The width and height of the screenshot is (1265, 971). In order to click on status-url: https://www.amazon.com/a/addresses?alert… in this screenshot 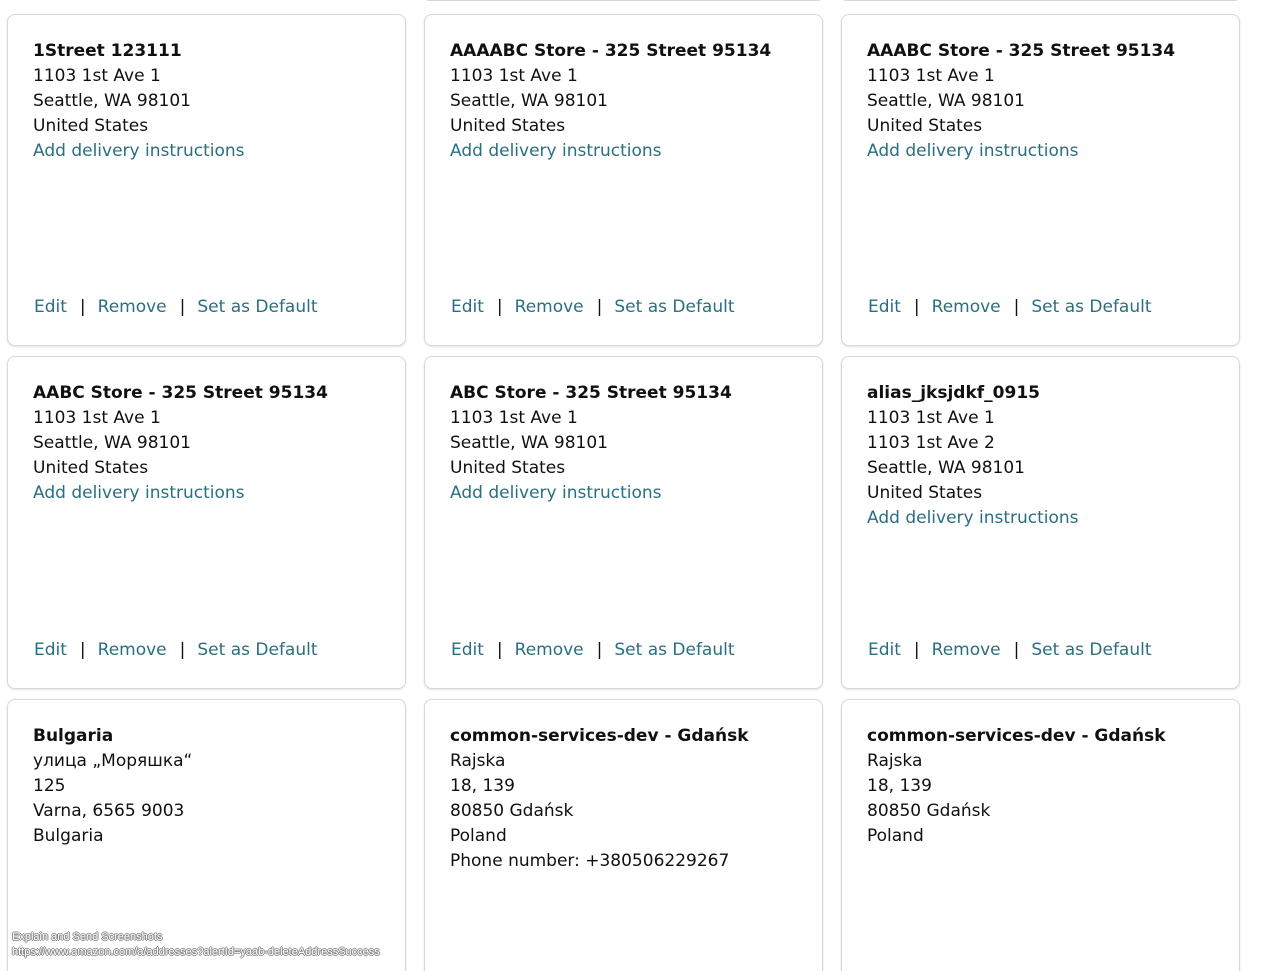, I will do `click(196, 952)`.